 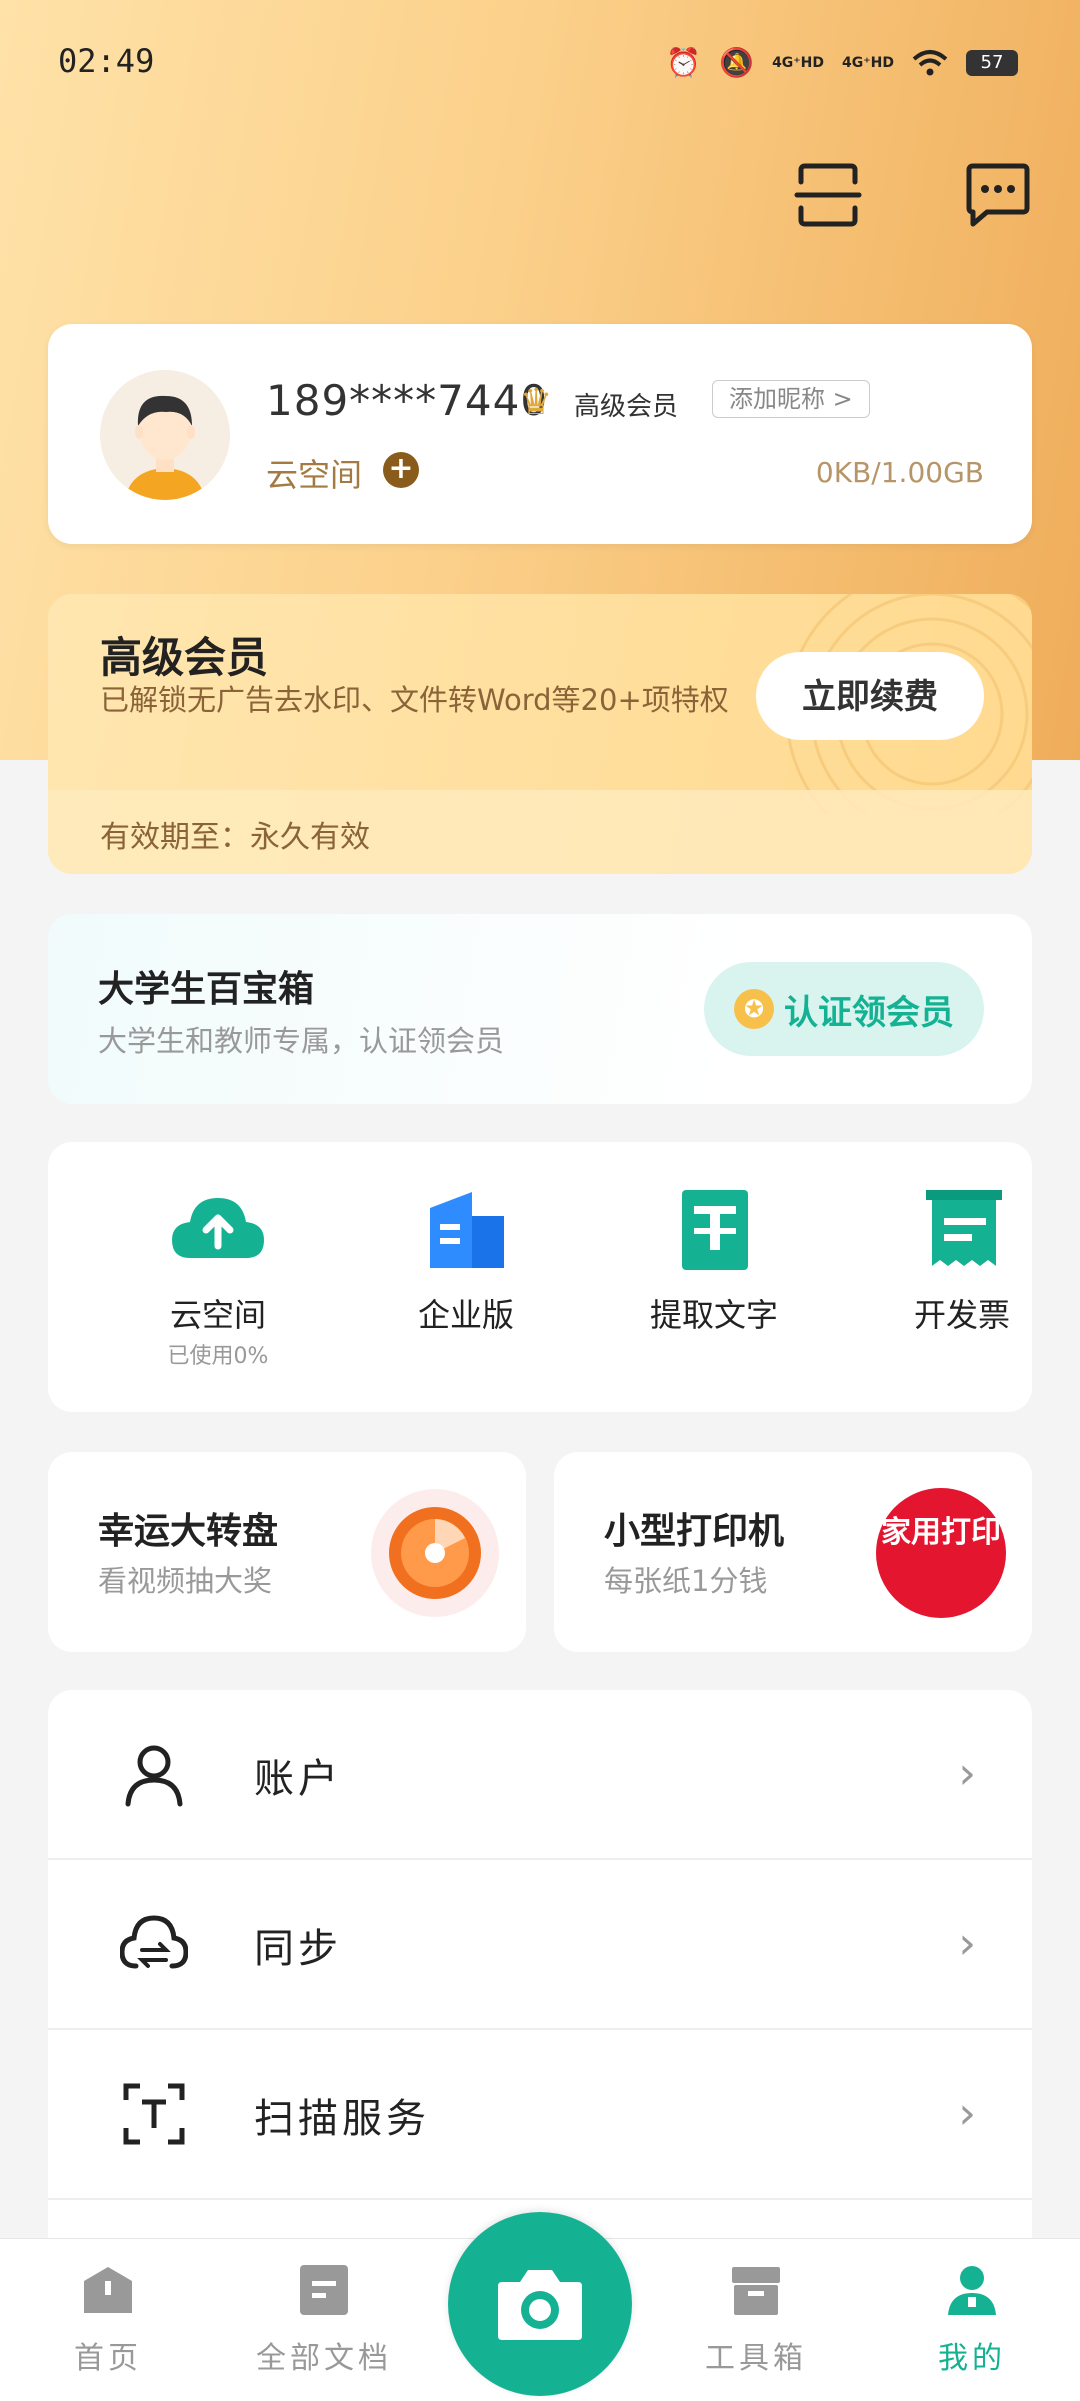 I want to click on camera-icon, so click(x=540, y=2305).